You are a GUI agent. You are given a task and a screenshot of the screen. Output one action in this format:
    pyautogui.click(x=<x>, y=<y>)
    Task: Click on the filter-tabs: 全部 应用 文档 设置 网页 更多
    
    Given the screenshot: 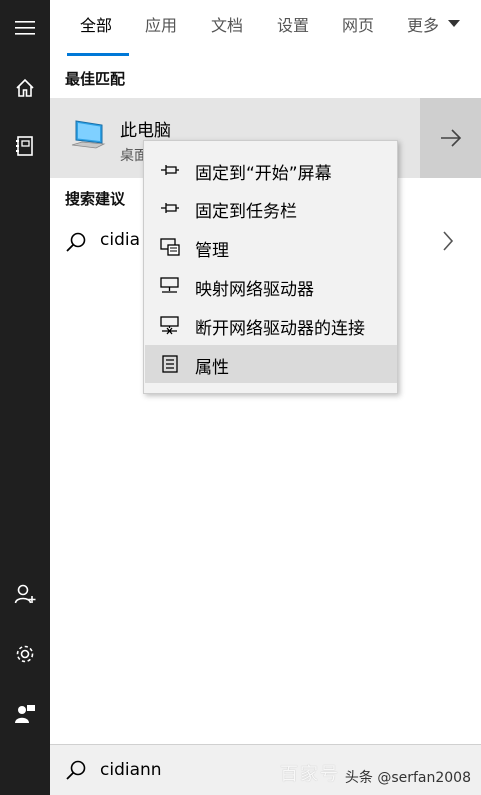 What is the action you would take?
    pyautogui.click(x=265, y=28)
    